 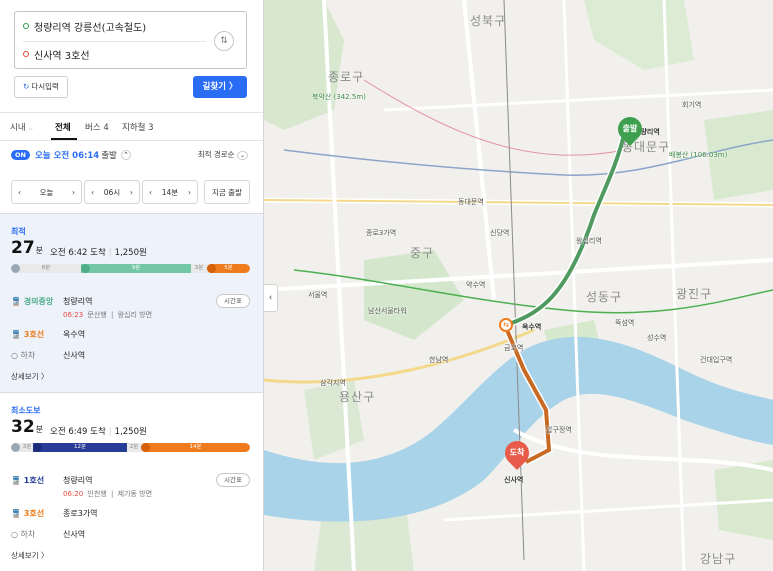 I want to click on route-meta: 오전 6:49 도착 | 1,250원, so click(x=98, y=432).